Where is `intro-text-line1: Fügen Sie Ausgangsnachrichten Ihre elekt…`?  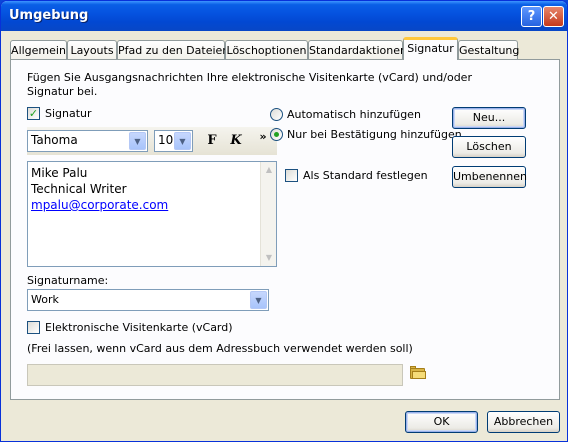 intro-text-line1: Fügen Sie Ausgangsnachrichten Ihre elekt… is located at coordinates (249, 77).